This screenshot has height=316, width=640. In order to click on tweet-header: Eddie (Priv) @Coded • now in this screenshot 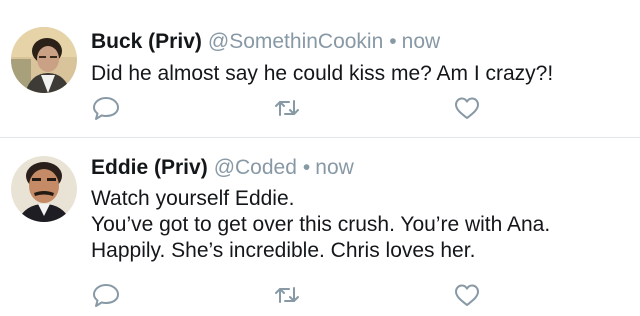, I will do `click(222, 168)`.